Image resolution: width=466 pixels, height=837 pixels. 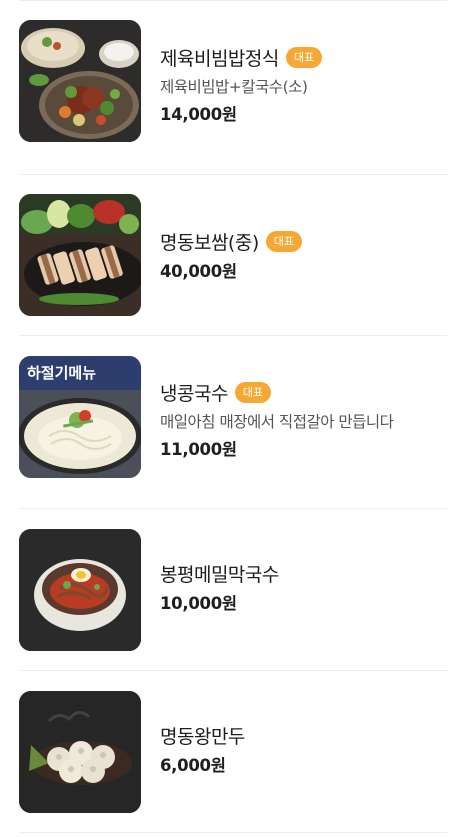 I want to click on menu-item-info: 냉콩국수 대표 매일아침 매장에서 직접갈아 만듭니다 11,000원, so click(x=303, y=419).